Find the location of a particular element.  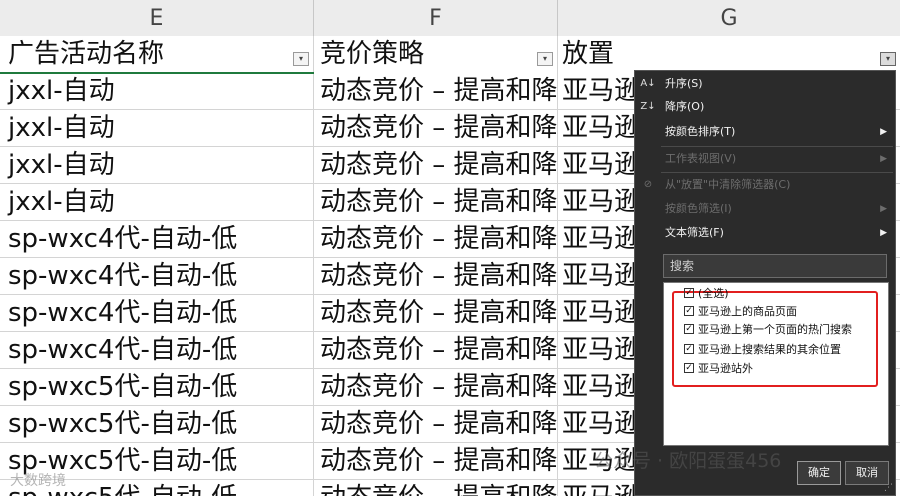

menu-item-label: 按颜色排序(T) is located at coordinates (700, 131).